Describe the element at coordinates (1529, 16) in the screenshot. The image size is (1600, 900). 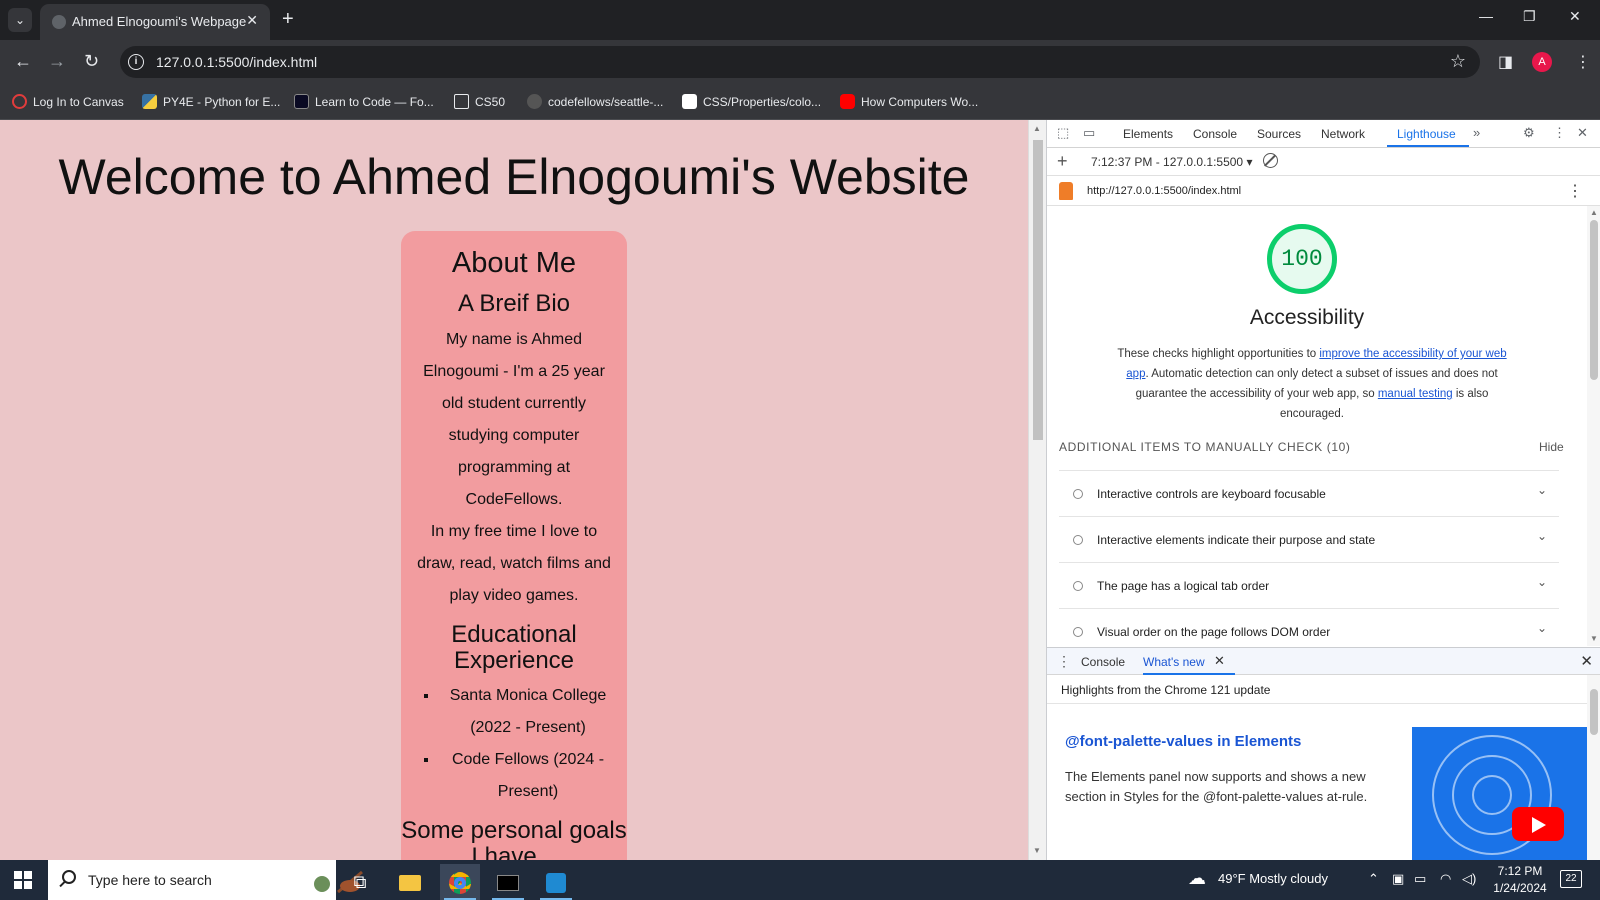
I see `restore-icon: ❐` at that location.